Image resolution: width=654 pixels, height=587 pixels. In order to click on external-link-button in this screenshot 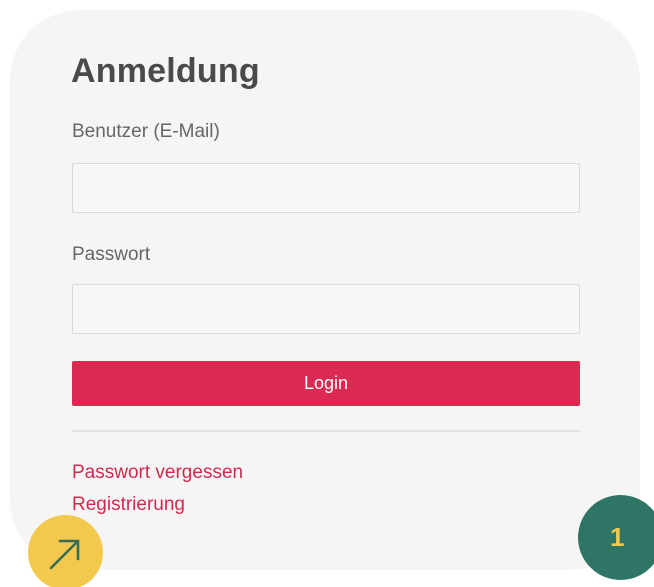, I will do `click(65, 551)`.